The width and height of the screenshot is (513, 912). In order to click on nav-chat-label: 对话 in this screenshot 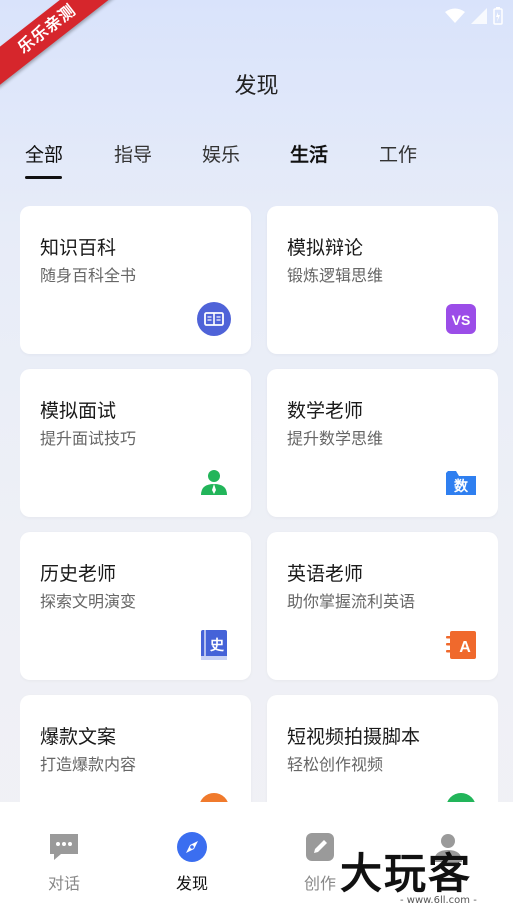, I will do `click(63, 883)`.